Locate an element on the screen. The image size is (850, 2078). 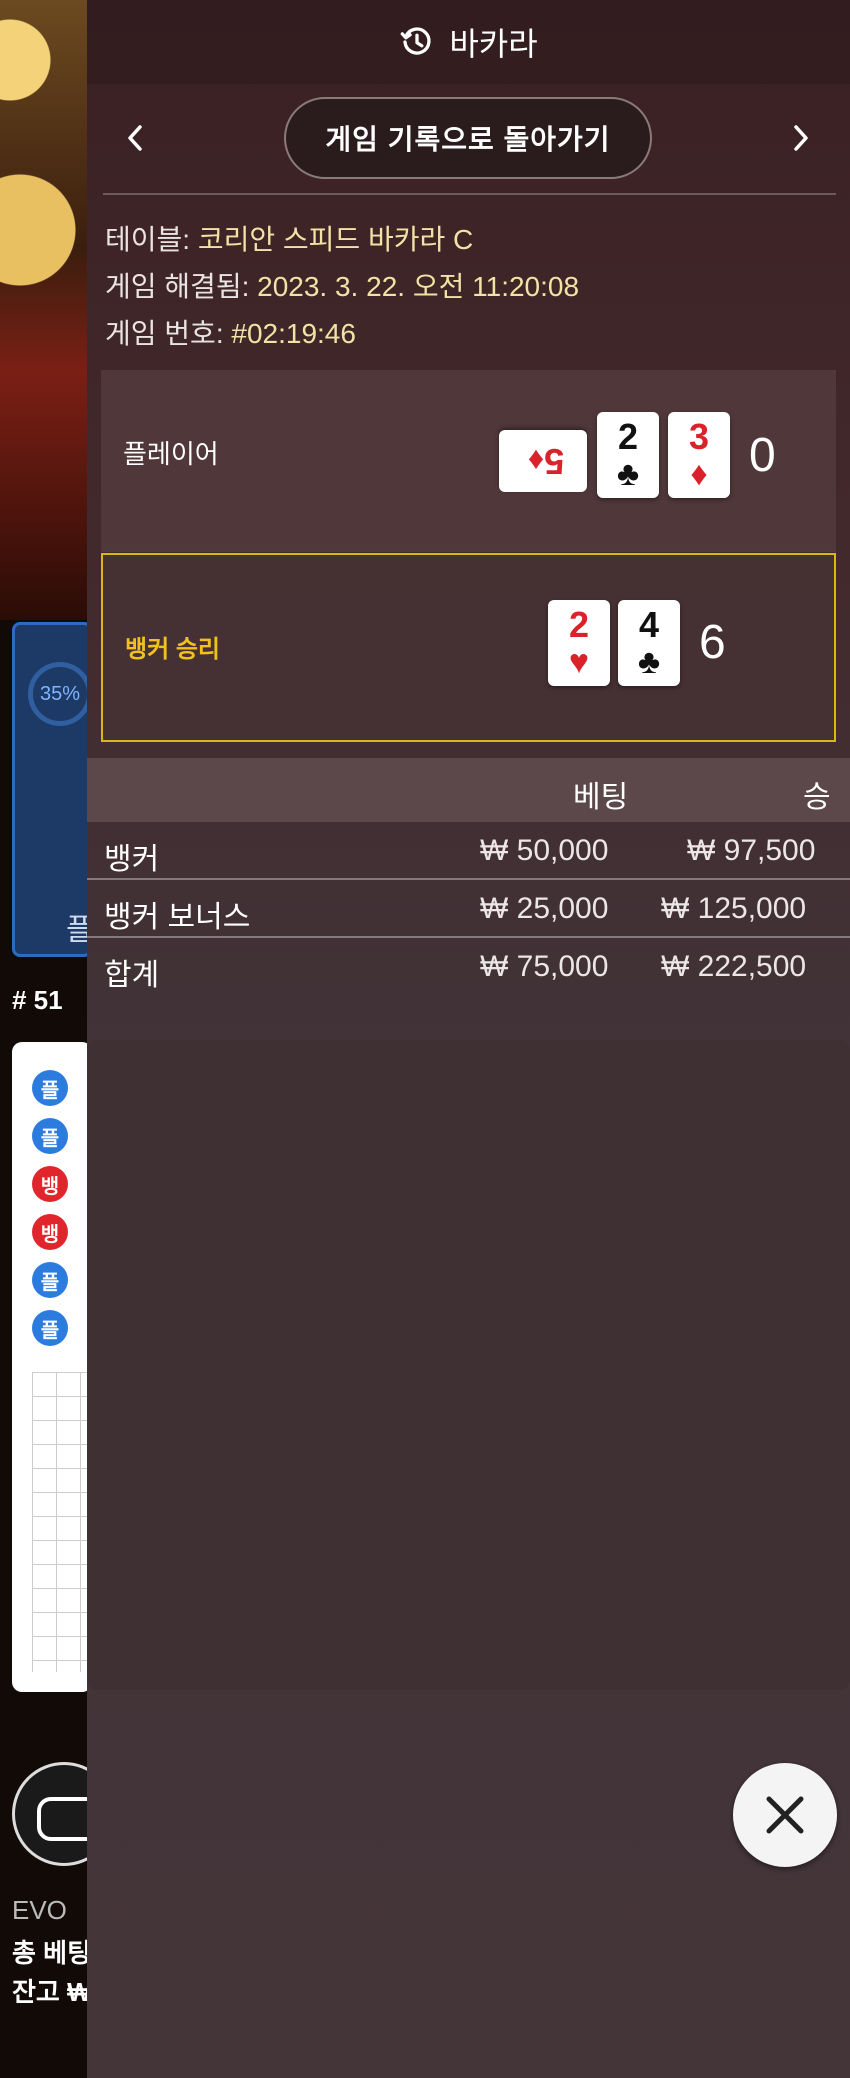
banker-score: 6 is located at coordinates (712, 642).